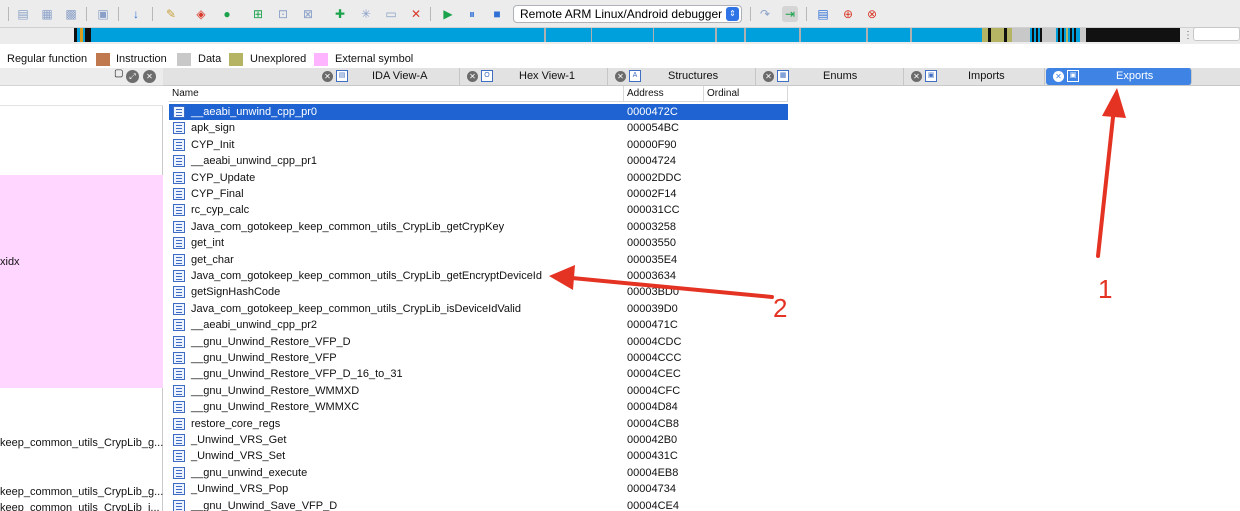 The image size is (1240, 511). I want to click on hex-view-icon: O, so click(487, 76).